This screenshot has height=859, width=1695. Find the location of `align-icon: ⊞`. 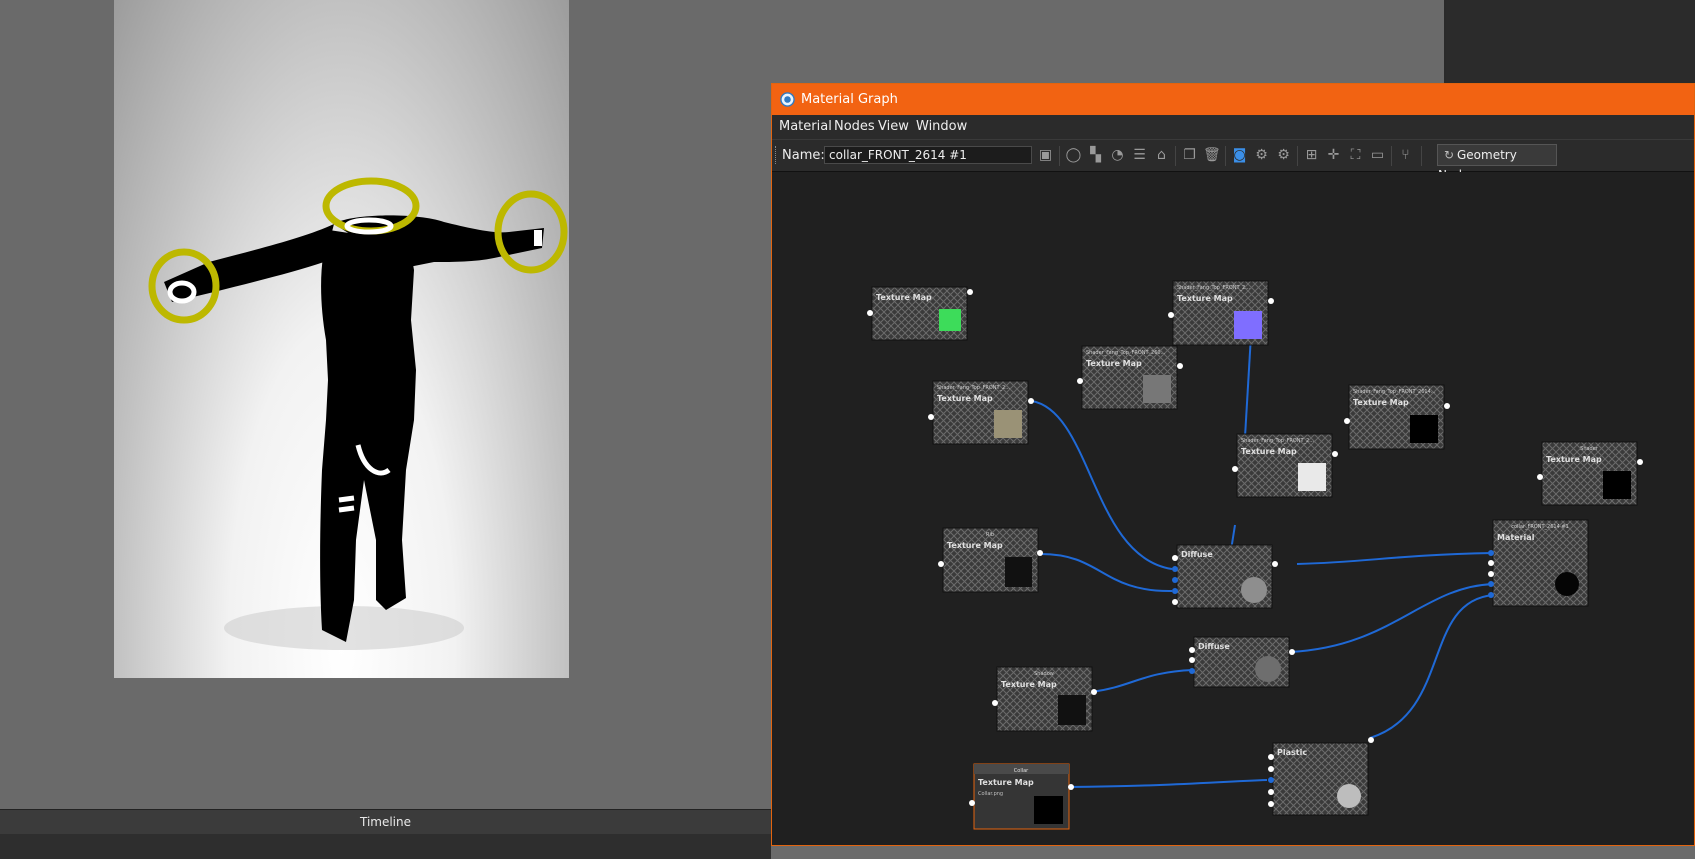

align-icon: ⊞ is located at coordinates (1311, 155).